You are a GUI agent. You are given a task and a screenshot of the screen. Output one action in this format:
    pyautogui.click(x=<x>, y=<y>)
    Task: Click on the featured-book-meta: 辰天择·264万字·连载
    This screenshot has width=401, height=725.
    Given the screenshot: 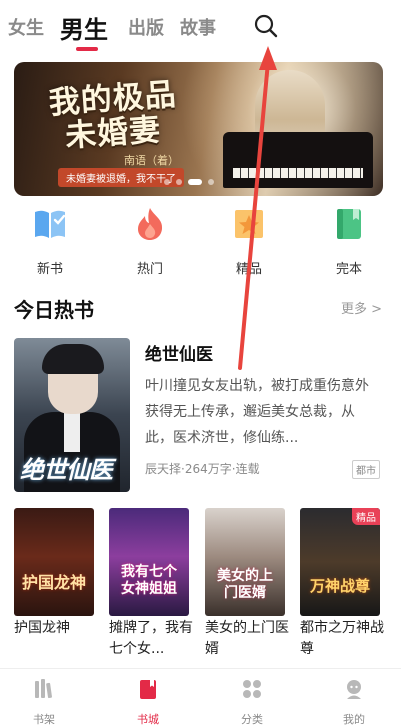 What is the action you would take?
    pyautogui.click(x=202, y=468)
    